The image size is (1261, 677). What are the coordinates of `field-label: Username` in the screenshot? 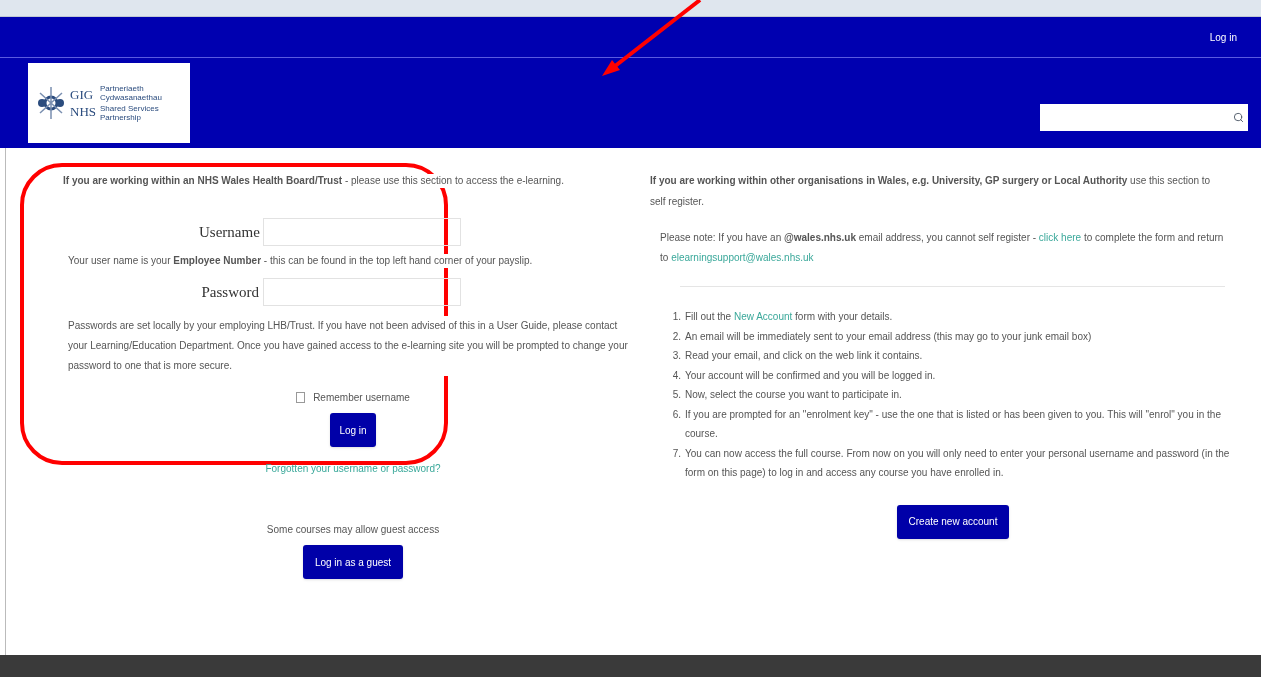 It's located at (229, 232).